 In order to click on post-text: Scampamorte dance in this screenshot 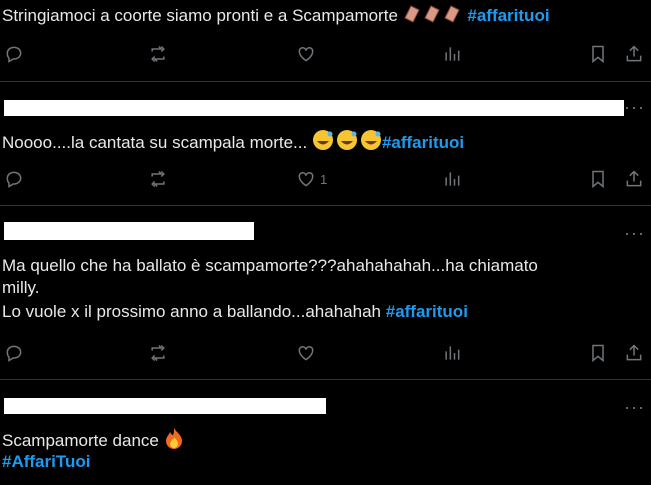, I will do `click(93, 440)`.